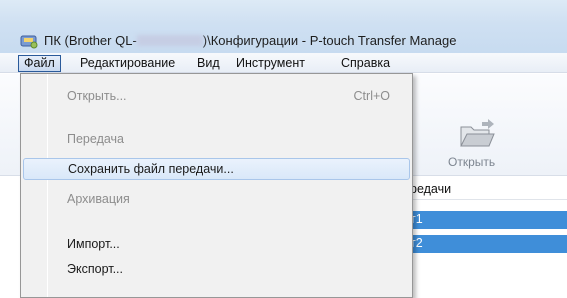 This screenshot has height=298, width=567. What do you see at coordinates (39, 63) in the screenshot?
I see `menu-file: Файл` at bounding box center [39, 63].